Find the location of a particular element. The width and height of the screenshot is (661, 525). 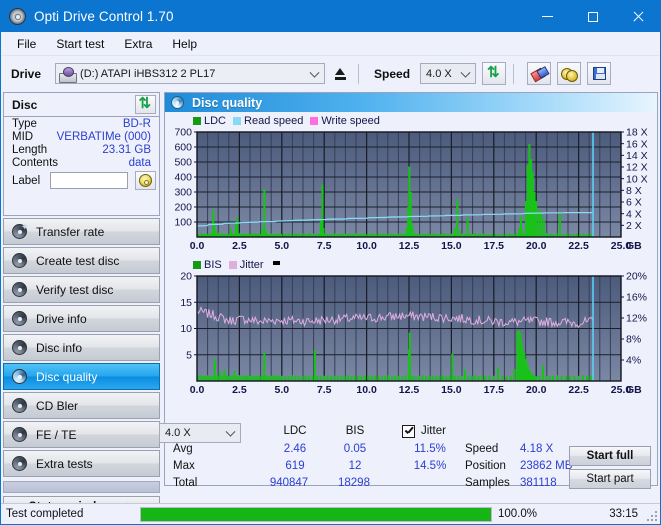

sidebar-item-fe-te: FE / TE is located at coordinates (81, 434).